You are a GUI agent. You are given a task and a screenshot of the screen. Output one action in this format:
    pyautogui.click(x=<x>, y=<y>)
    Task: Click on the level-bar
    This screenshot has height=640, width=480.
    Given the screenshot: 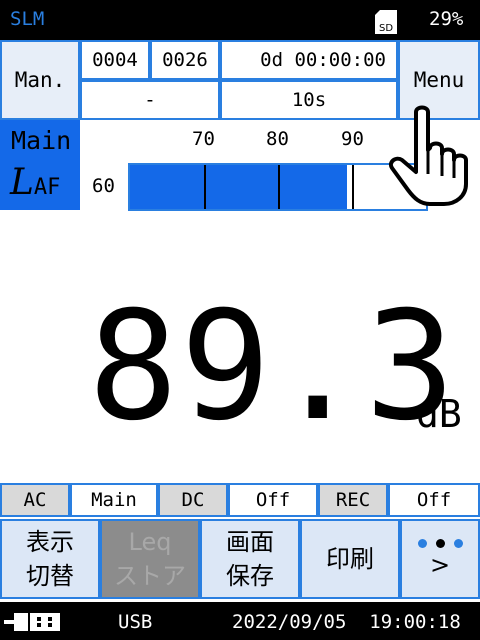 What is the action you would take?
    pyautogui.click(x=278, y=187)
    